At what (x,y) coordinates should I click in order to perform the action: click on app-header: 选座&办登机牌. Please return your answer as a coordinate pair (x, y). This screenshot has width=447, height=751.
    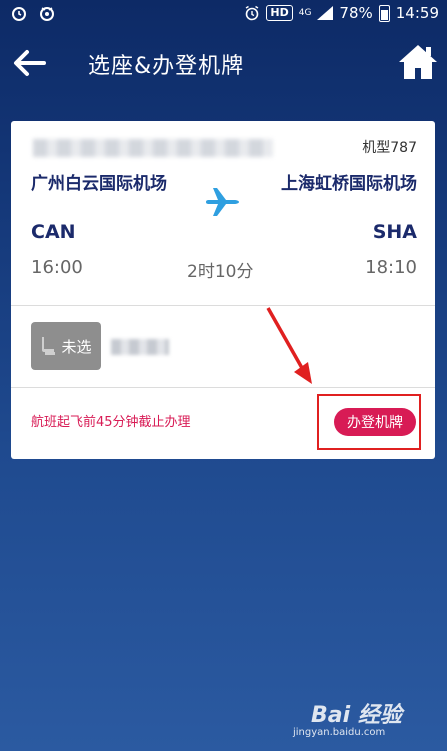
    Looking at the image, I should click on (223, 63).